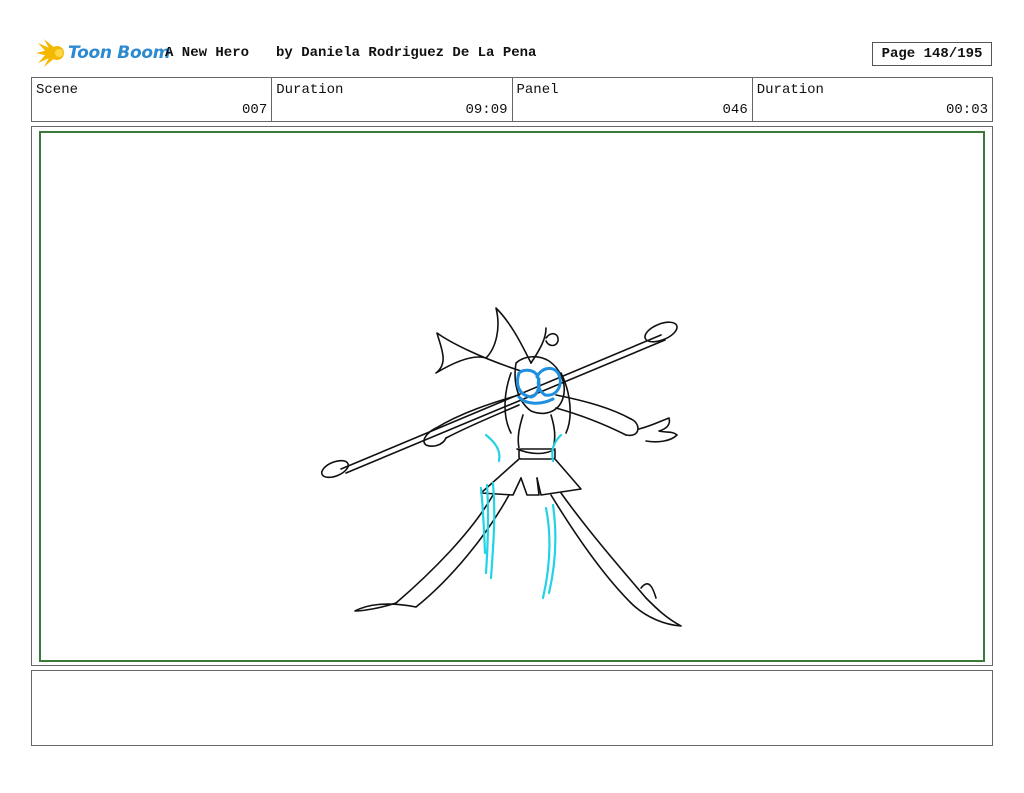  What do you see at coordinates (152, 99) in the screenshot?
I see `scene-cell: Scene 007` at bounding box center [152, 99].